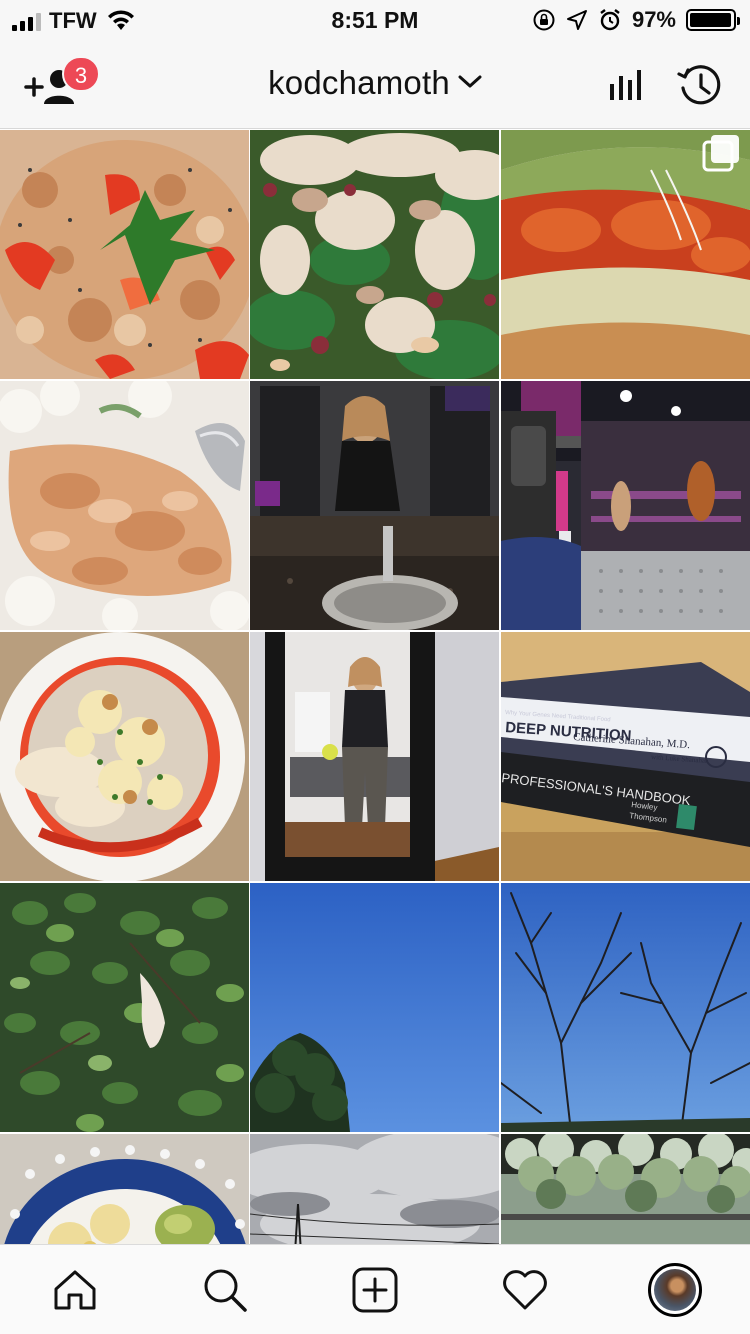 The width and height of the screenshot is (750, 1334). I want to click on home-icon, so click(75, 1290).